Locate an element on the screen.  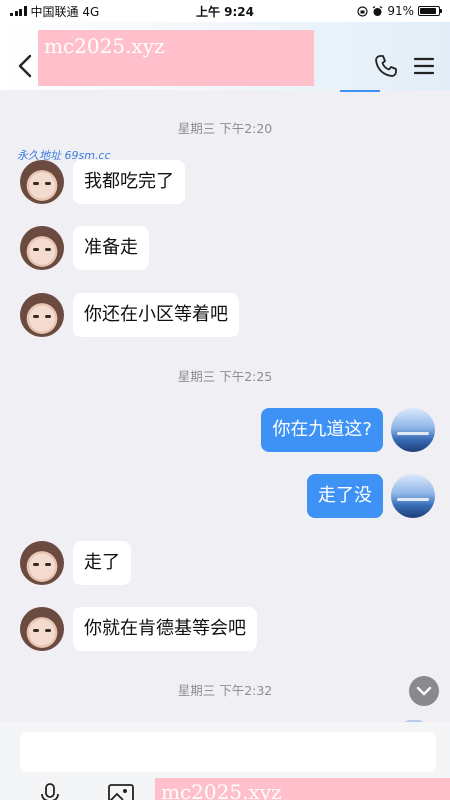
microphone-icon is located at coordinates (50, 791).